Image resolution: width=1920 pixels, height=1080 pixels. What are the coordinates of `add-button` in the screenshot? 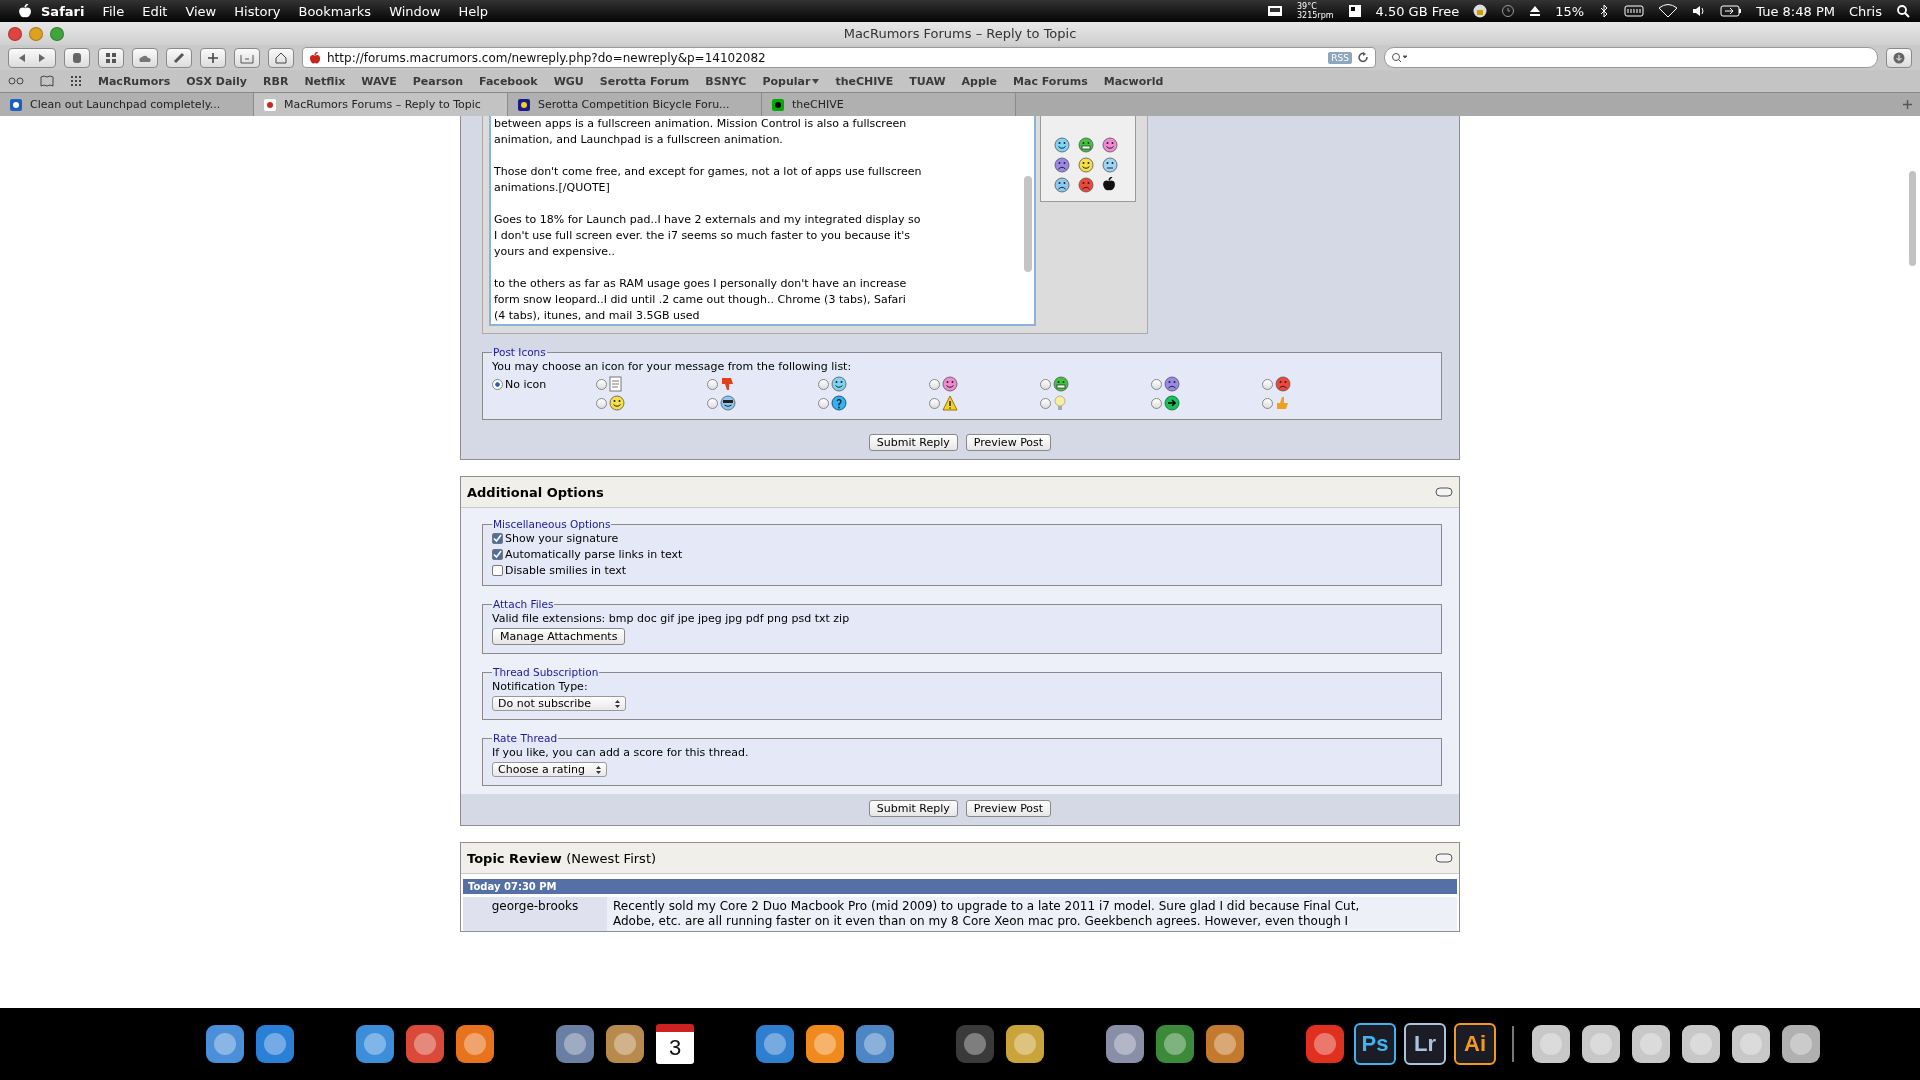 It's located at (213, 57).